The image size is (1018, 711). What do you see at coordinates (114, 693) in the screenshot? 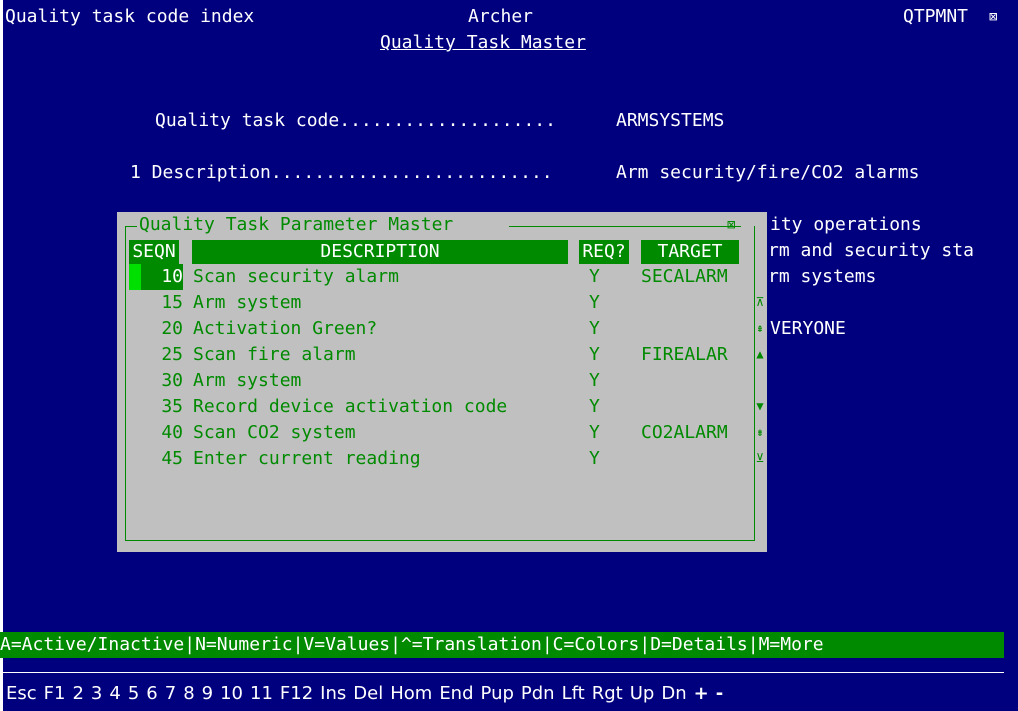
I see `key-4: 4` at bounding box center [114, 693].